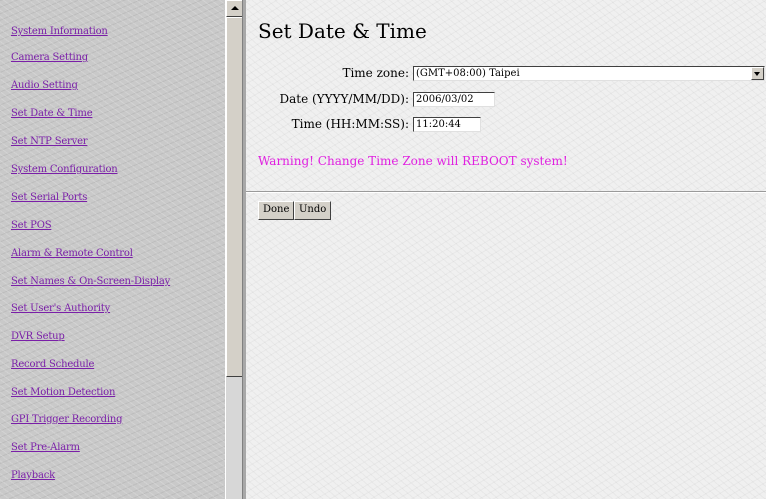  What do you see at coordinates (447, 124) in the screenshot?
I see `time-input: 11:20:44` at bounding box center [447, 124].